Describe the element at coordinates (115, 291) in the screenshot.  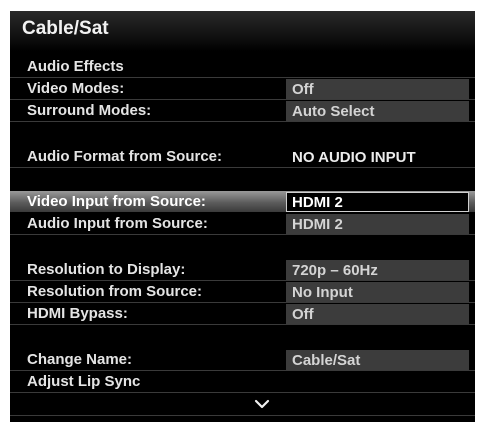
I see `menu-item-label: Resolution from Source:` at that location.